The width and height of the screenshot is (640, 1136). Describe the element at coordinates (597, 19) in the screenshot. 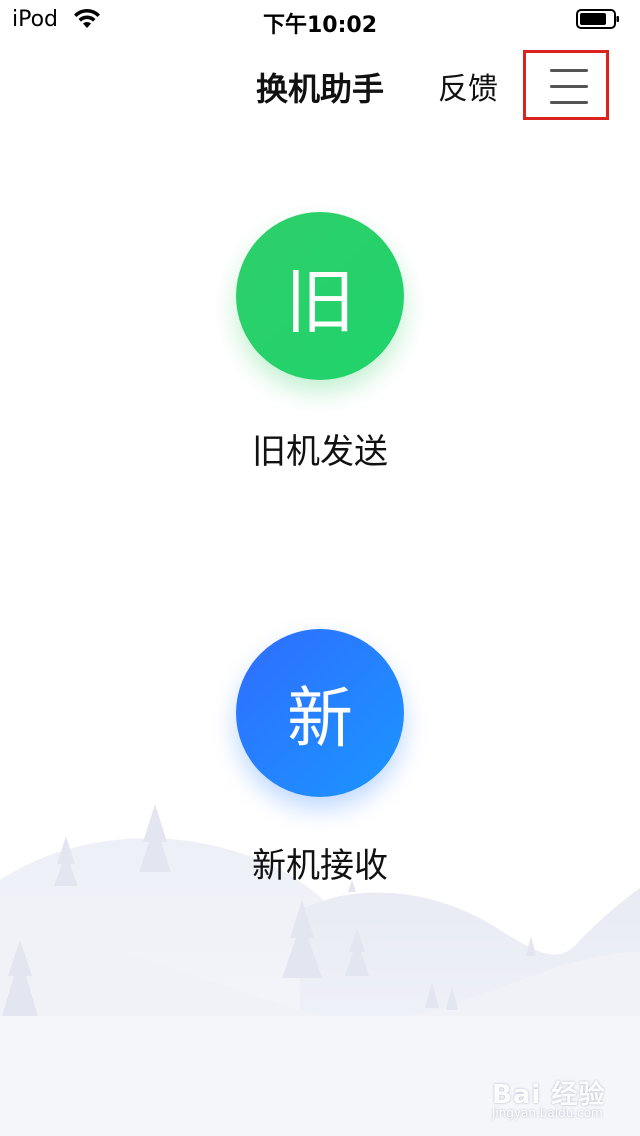

I see `battery-icon` at that location.